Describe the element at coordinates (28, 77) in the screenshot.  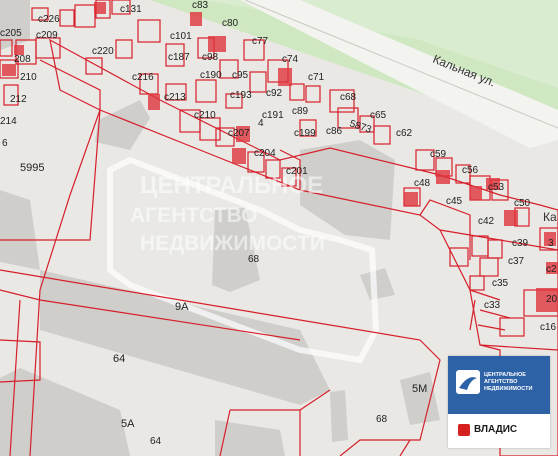
I see `label-210a: 210` at that location.